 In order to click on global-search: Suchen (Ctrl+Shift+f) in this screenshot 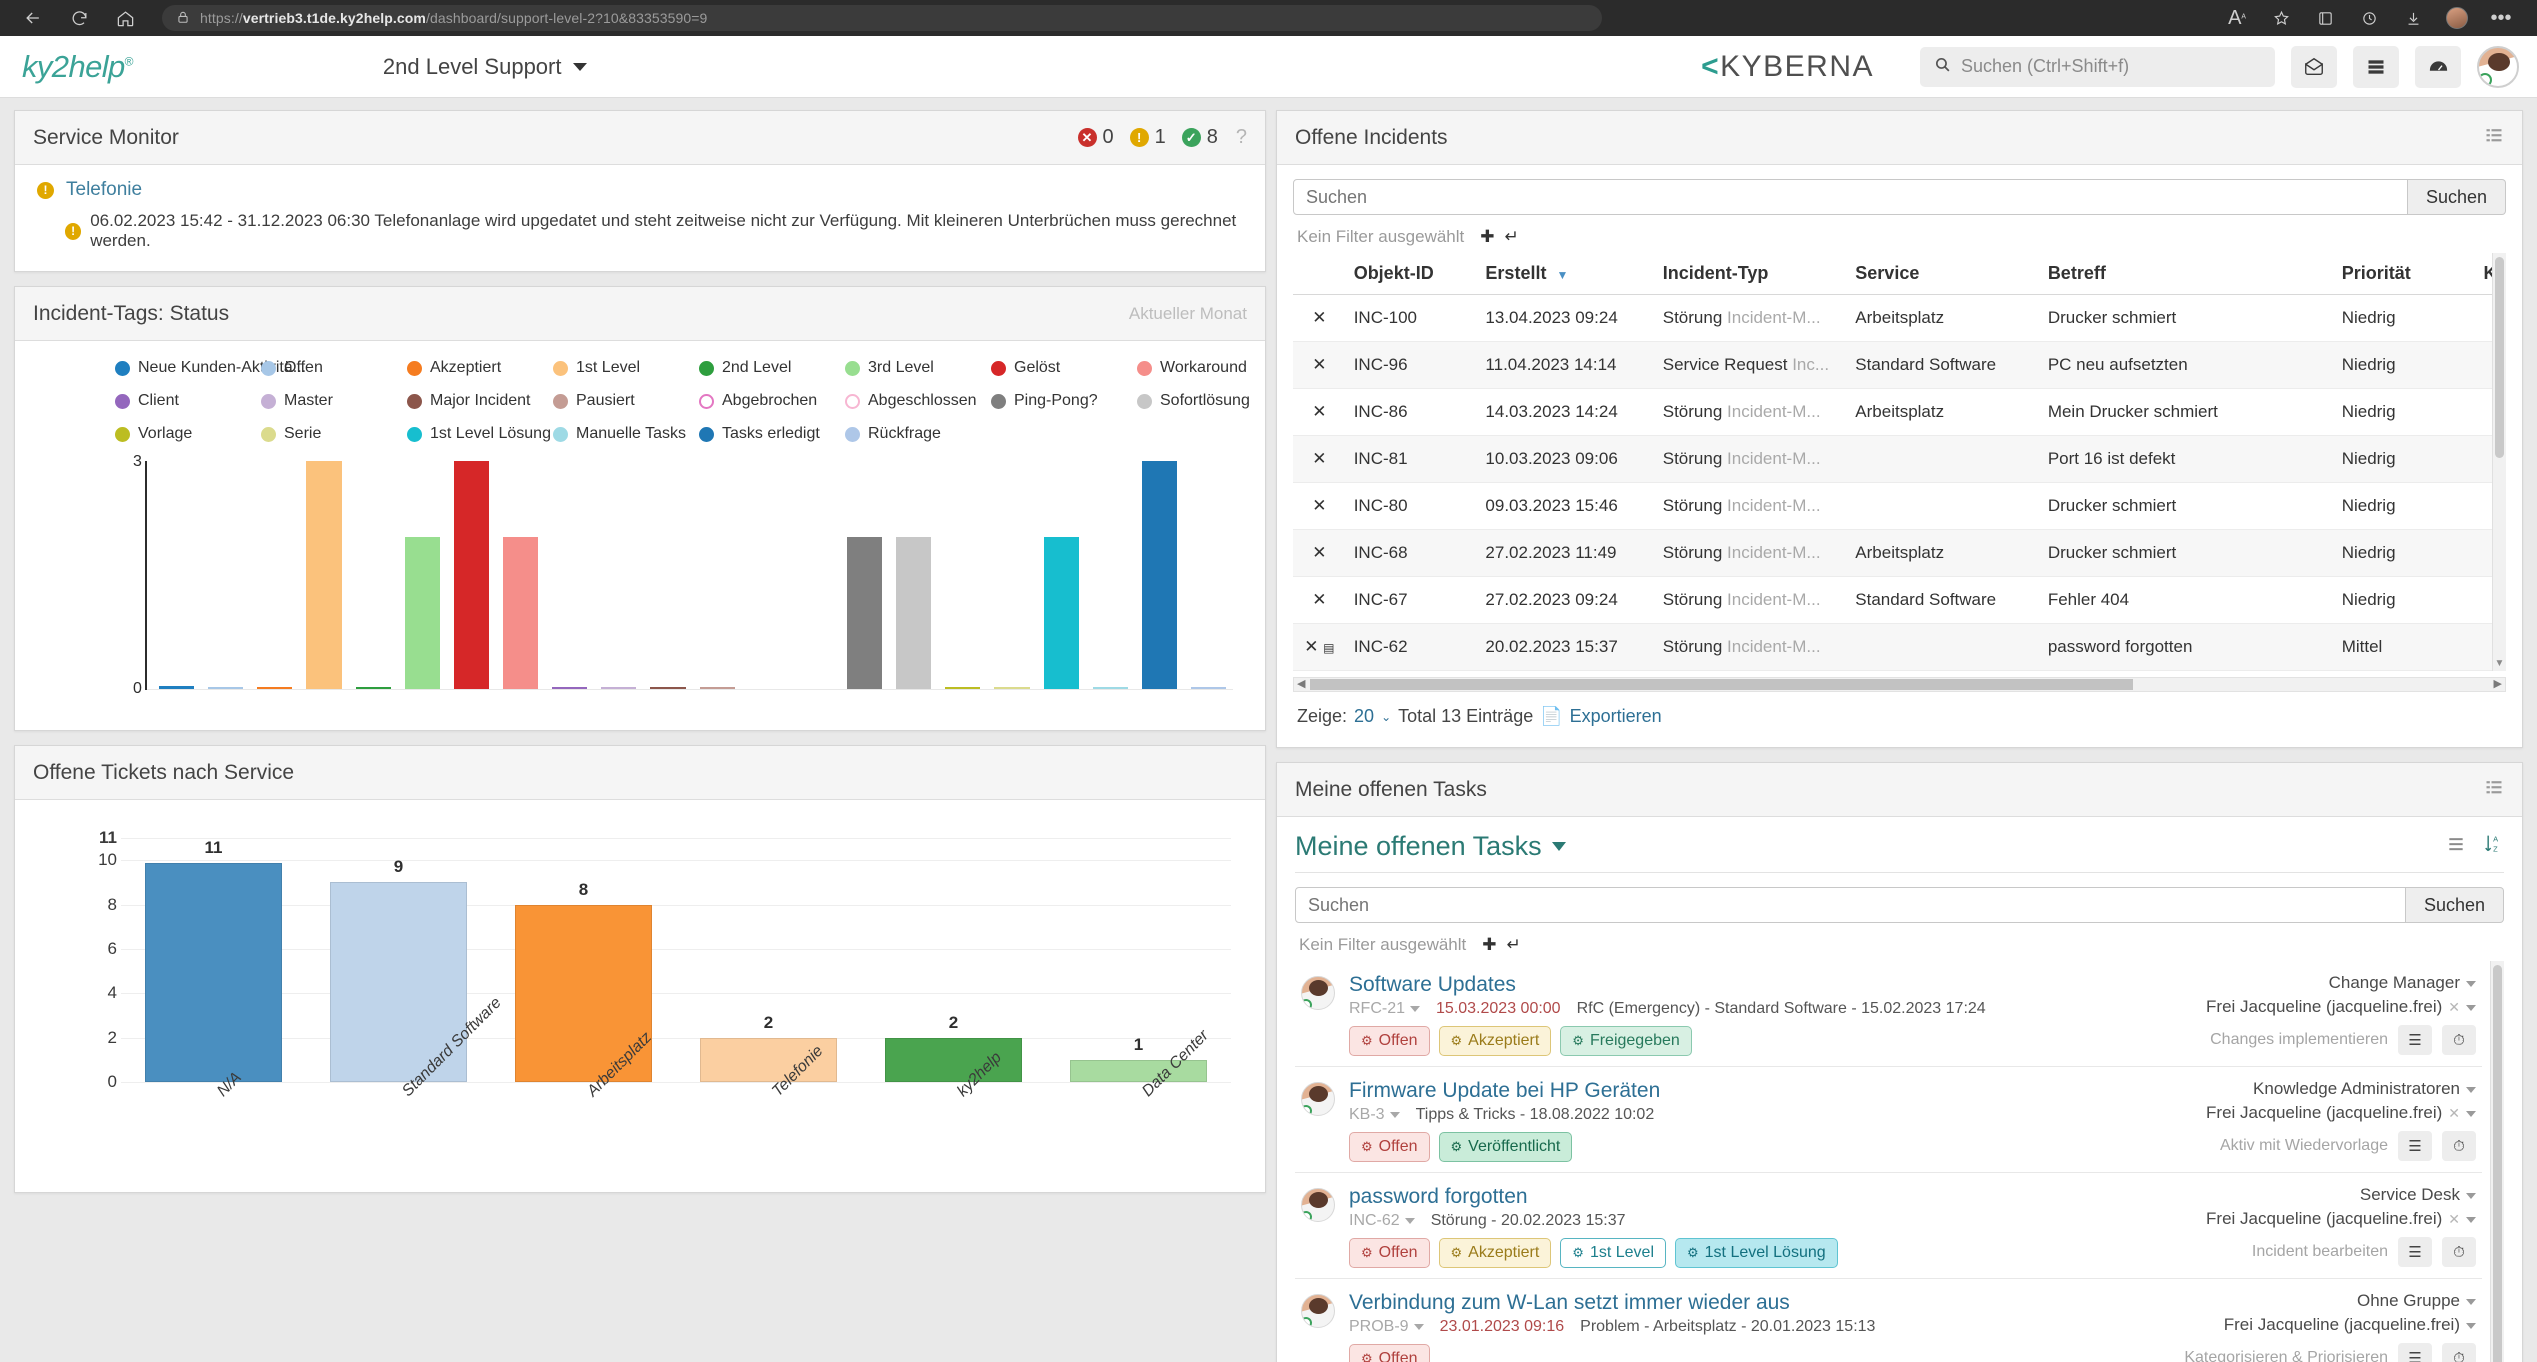, I will do `click(2097, 66)`.